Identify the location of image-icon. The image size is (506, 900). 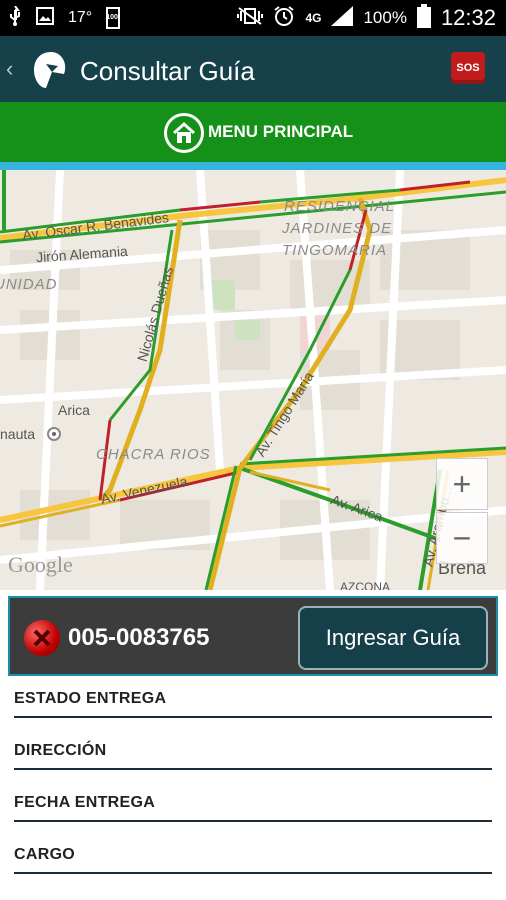
(45, 18).